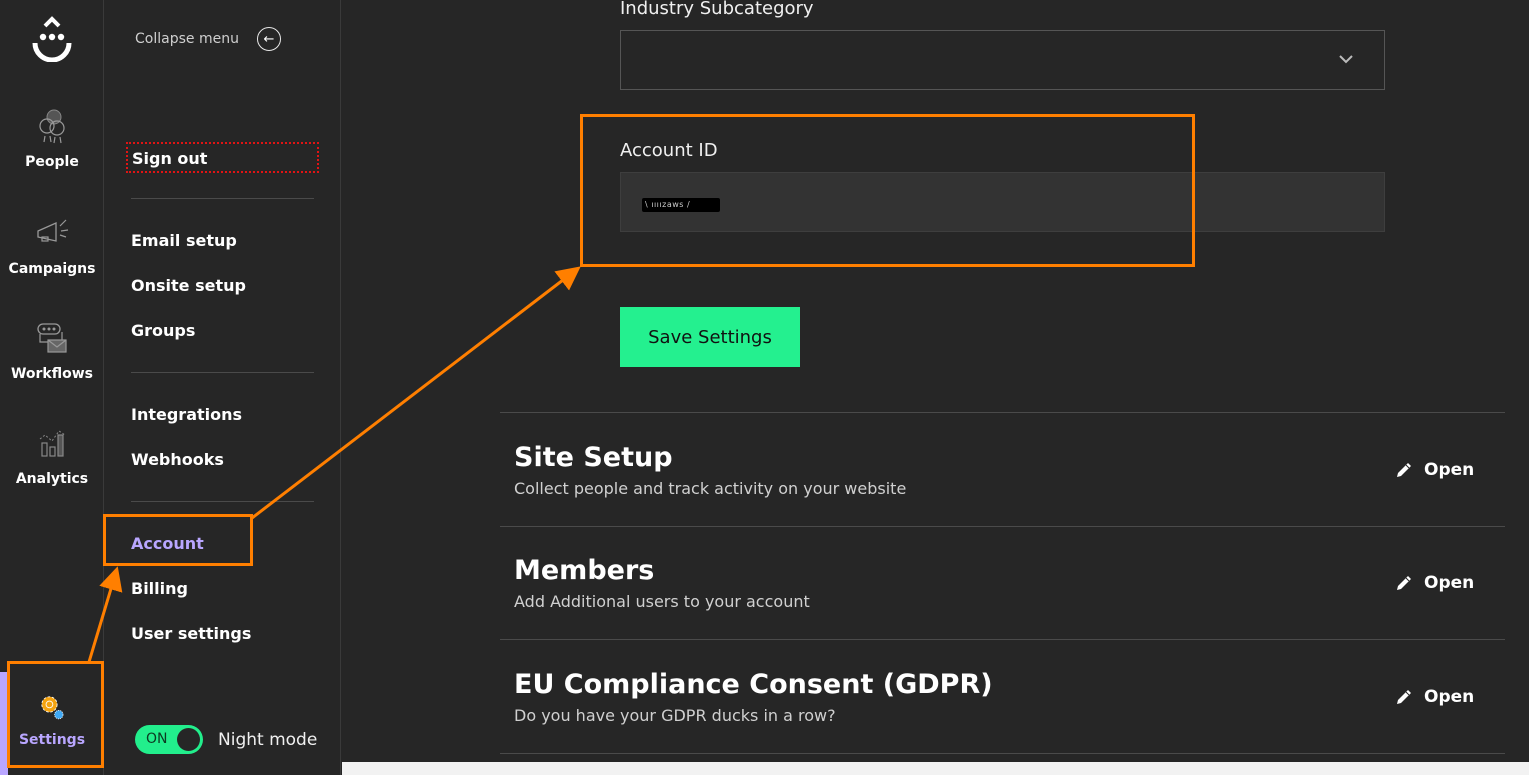 The image size is (1529, 775). What do you see at coordinates (184, 240) in the screenshot?
I see `menu-item-email-setup: Email setup` at bounding box center [184, 240].